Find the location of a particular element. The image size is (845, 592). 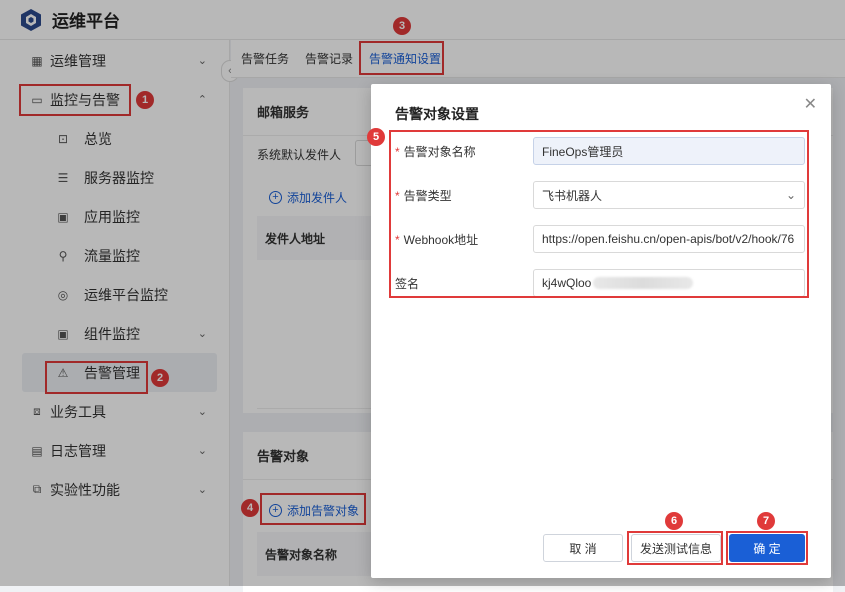

annotation-badge-5: 5 is located at coordinates (376, 137).